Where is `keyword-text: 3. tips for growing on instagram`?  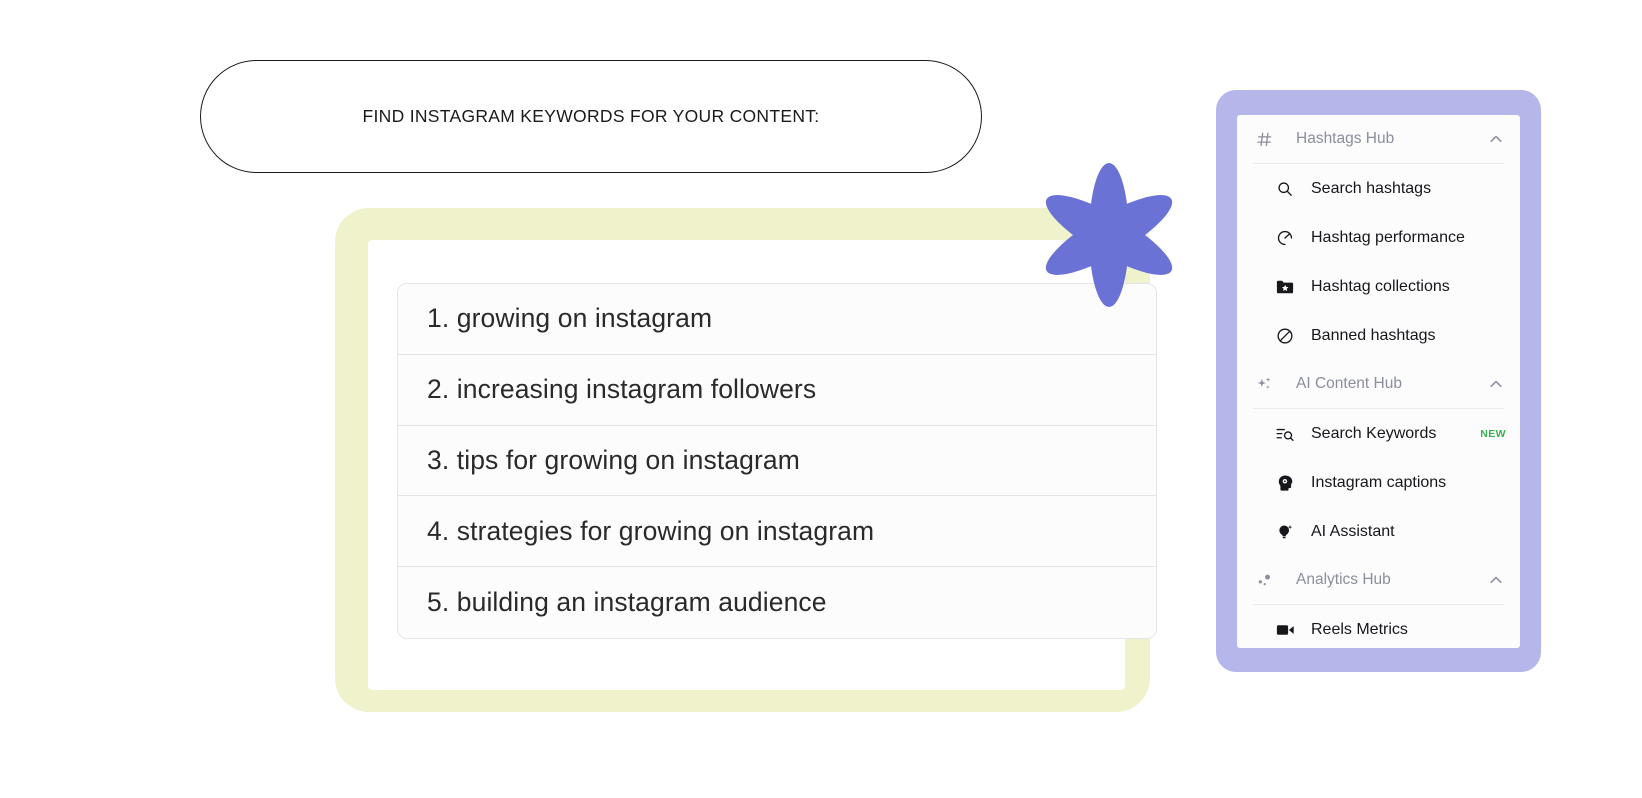
keyword-text: 3. tips for growing on instagram is located at coordinates (613, 459).